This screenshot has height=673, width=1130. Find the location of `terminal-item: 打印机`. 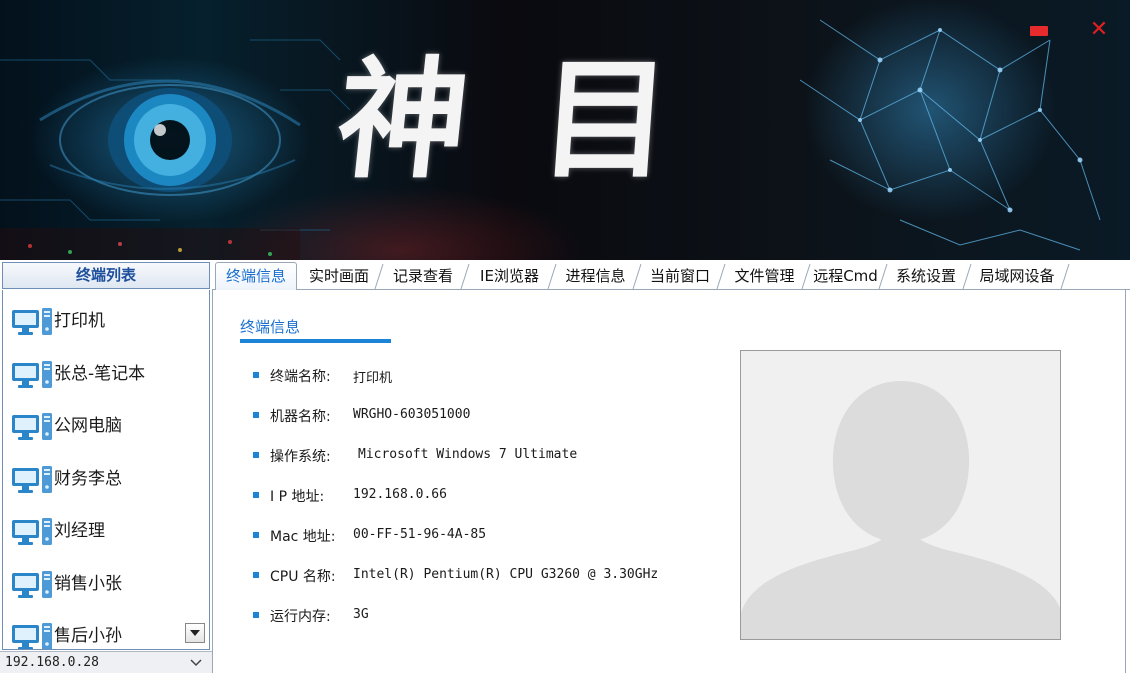

terminal-item: 打印机 is located at coordinates (106, 320).